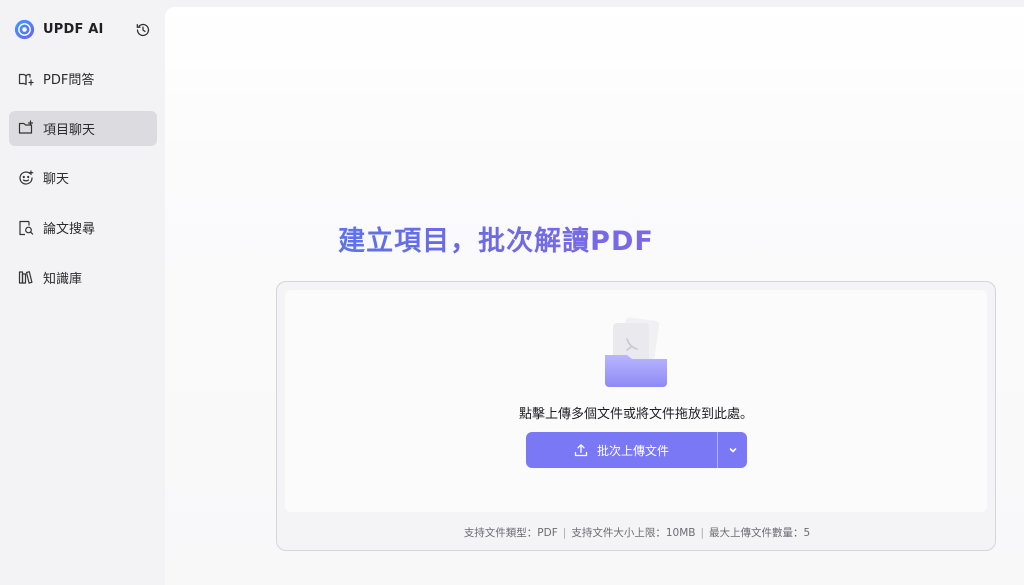  I want to click on upload-icon, so click(581, 450).